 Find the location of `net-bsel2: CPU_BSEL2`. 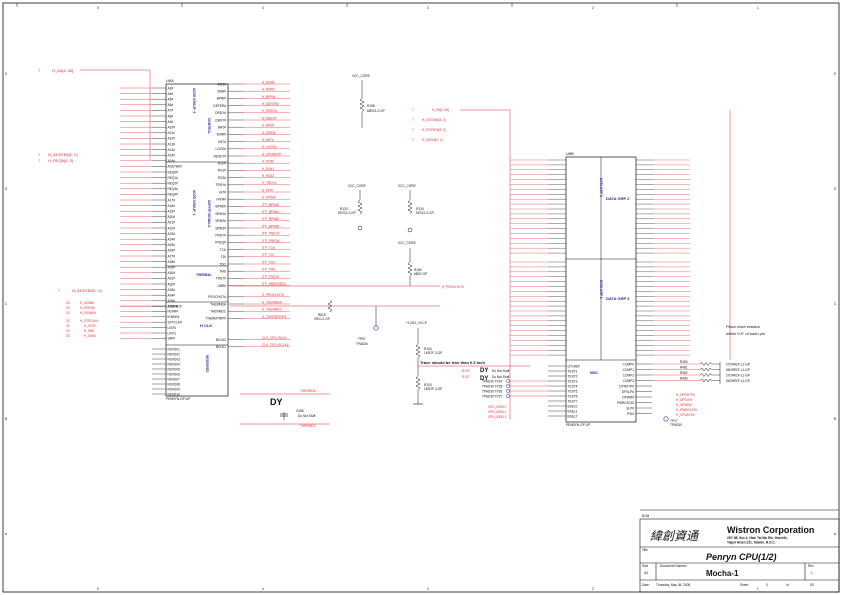

net-bsel2: CPU_BSEL2 is located at coordinates (497, 417).